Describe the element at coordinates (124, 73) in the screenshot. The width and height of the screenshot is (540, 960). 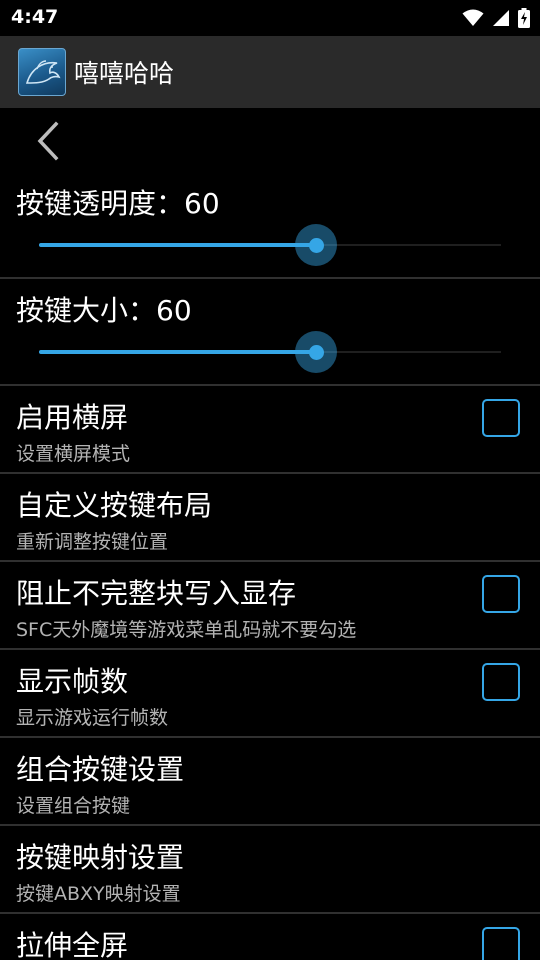
I see `app-title: 嘻嘻哈哈` at that location.